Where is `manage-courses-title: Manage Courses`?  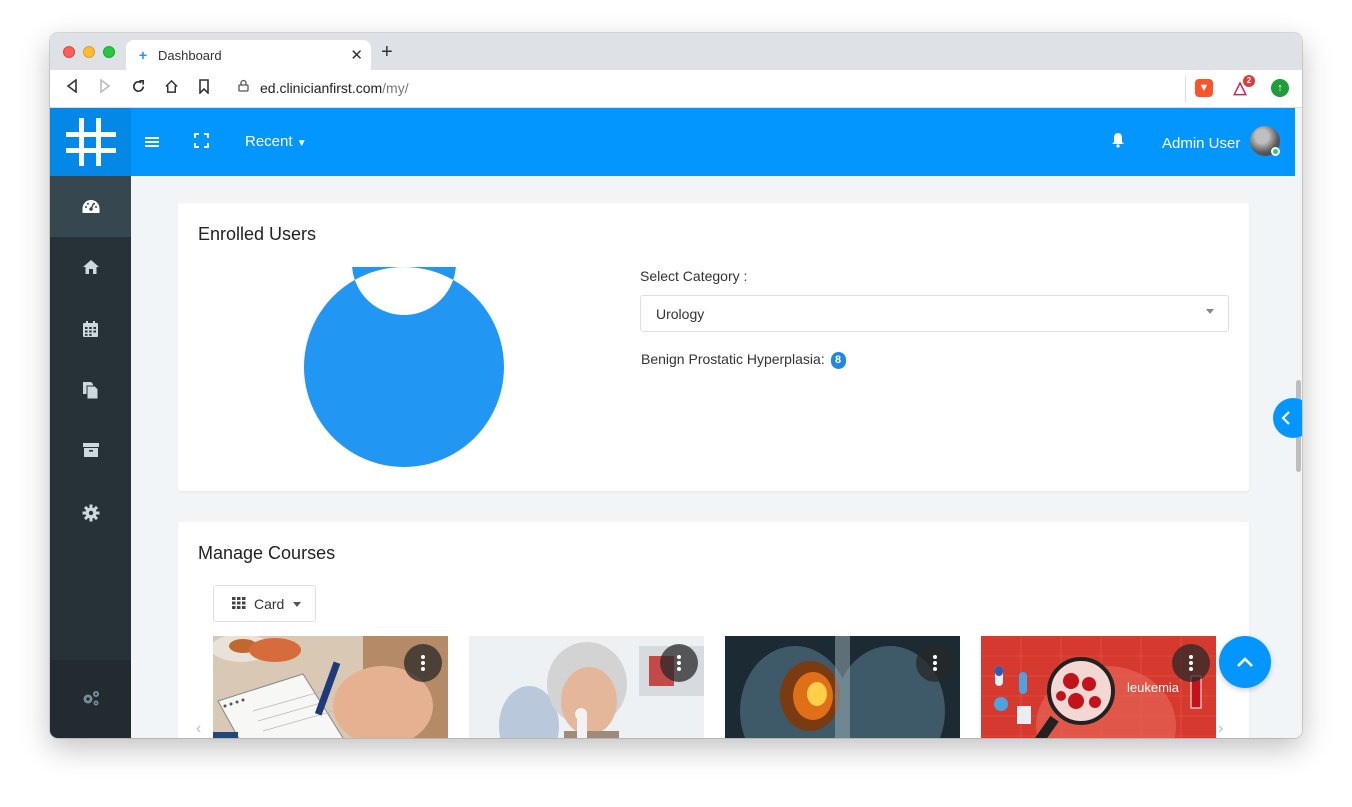
manage-courses-title: Manage Courses is located at coordinates (267, 553).